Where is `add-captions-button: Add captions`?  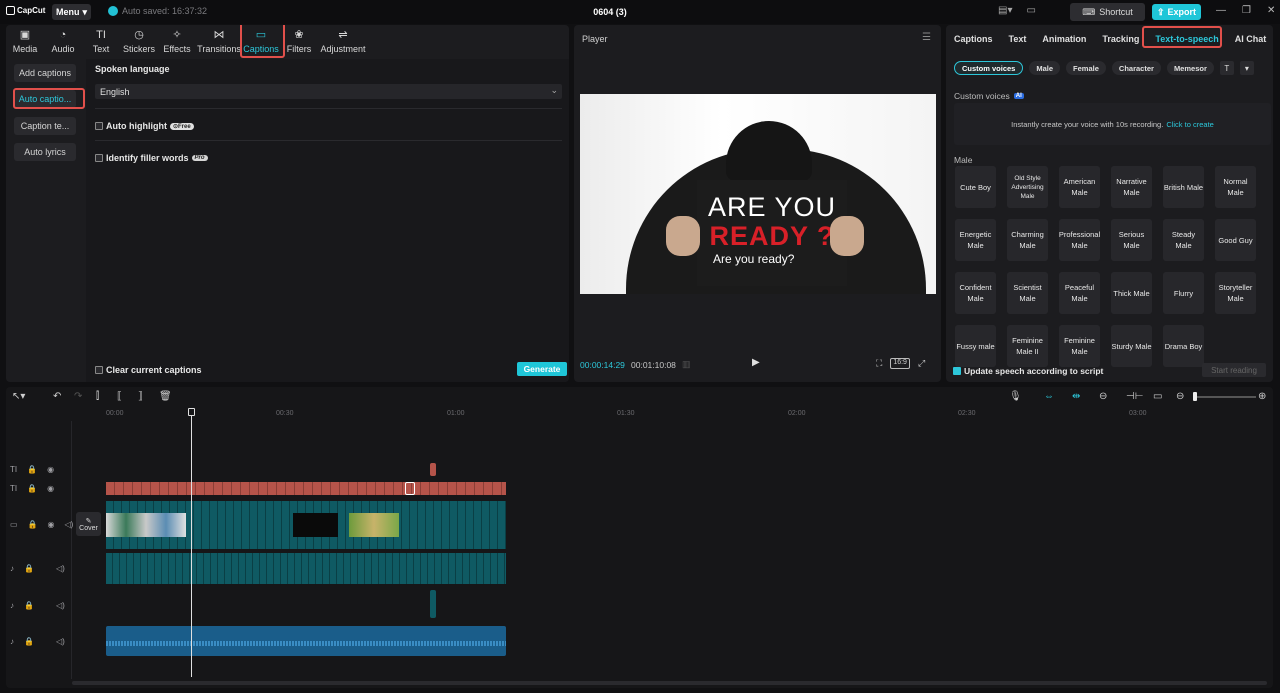
add-captions-button: Add captions is located at coordinates (45, 73).